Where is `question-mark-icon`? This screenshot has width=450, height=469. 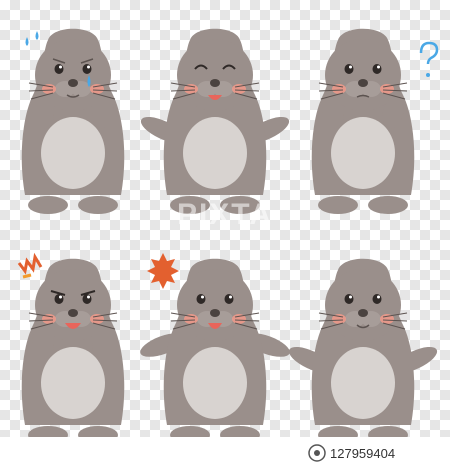 question-mark-icon is located at coordinates (429, 59).